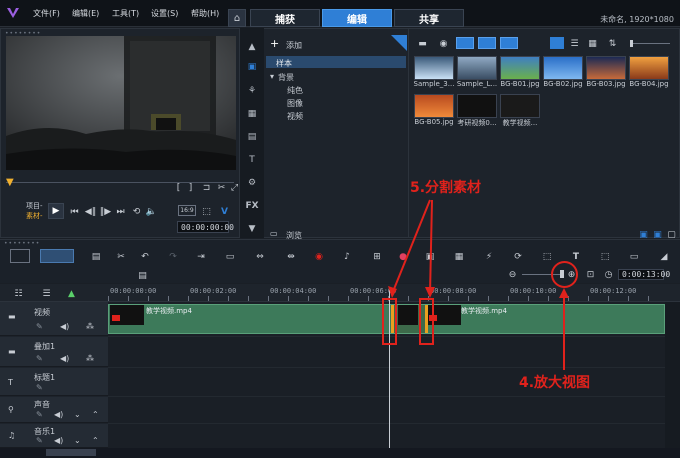 This screenshot has height=458, width=680. I want to click on tree-item-sample: 样本, so click(284, 63).